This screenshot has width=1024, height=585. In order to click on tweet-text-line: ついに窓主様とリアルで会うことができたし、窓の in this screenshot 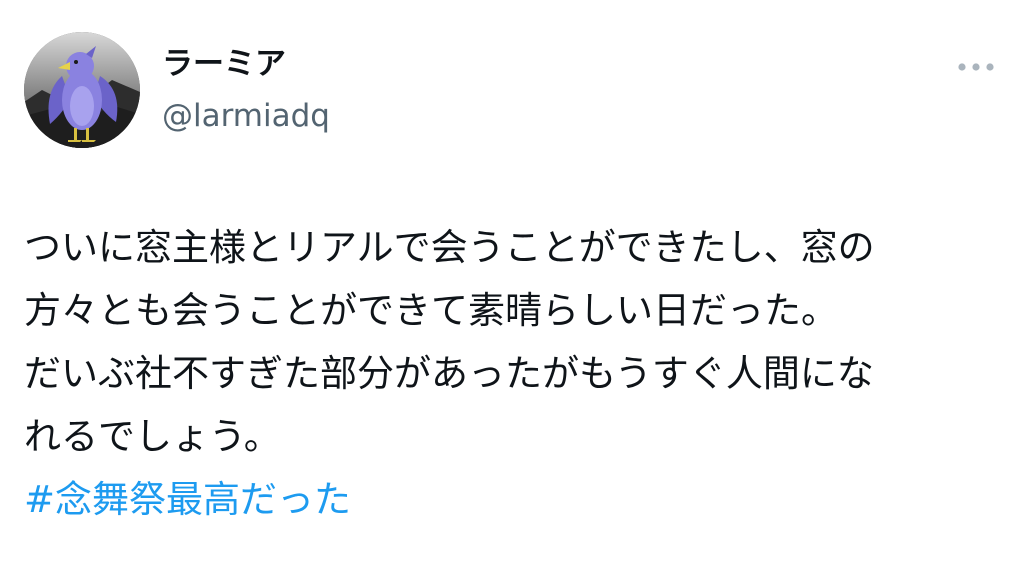, I will do `click(449, 247)`.